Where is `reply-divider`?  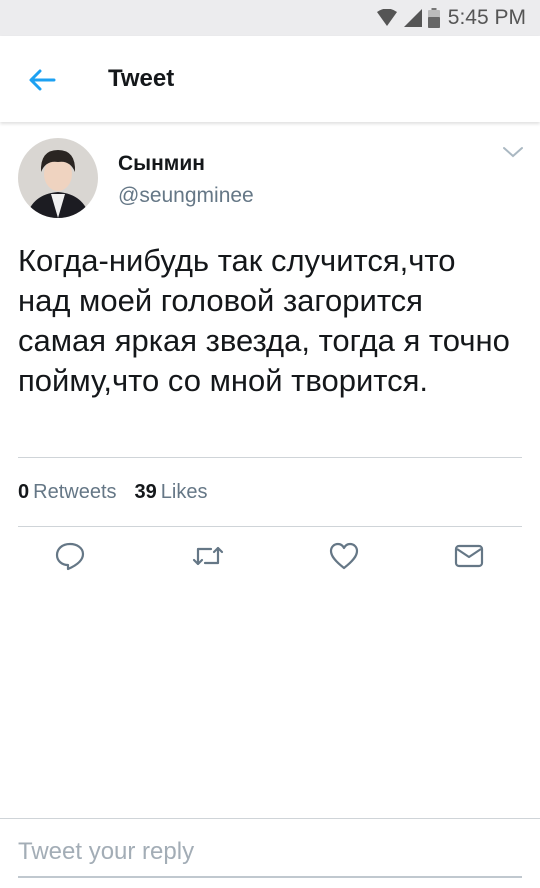 reply-divider is located at coordinates (270, 818).